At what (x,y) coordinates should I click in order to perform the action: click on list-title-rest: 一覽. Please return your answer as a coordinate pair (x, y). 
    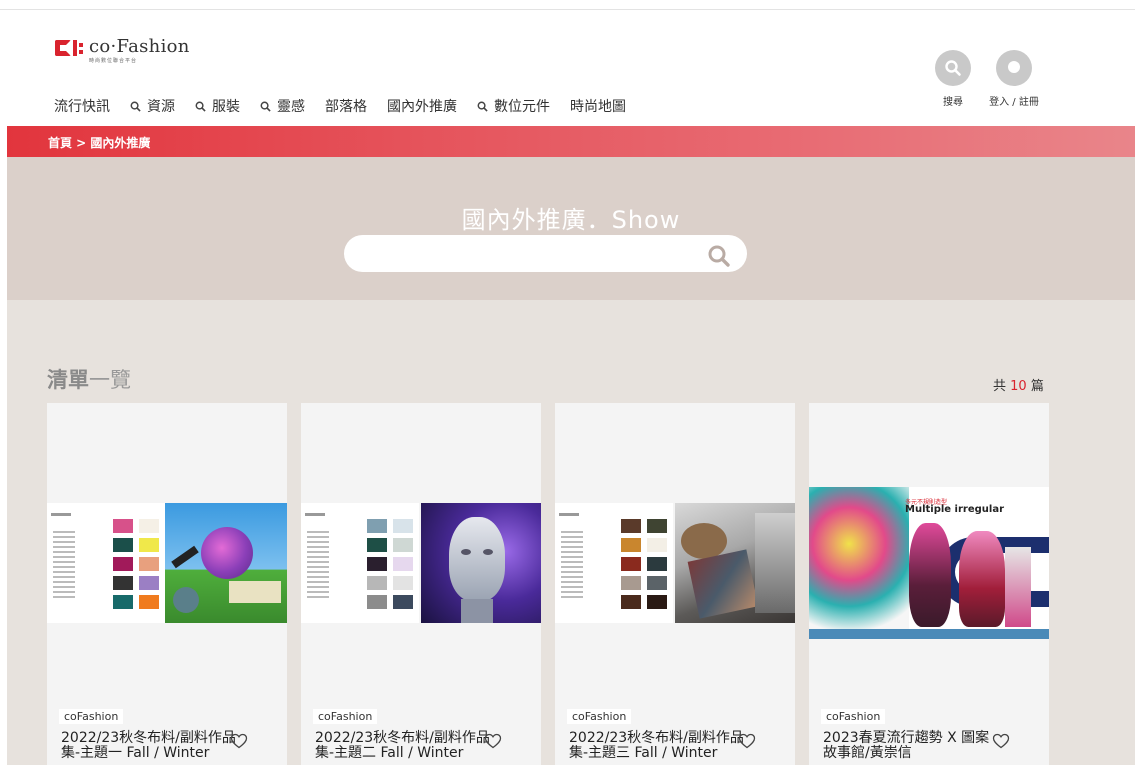
    Looking at the image, I should click on (110, 380).